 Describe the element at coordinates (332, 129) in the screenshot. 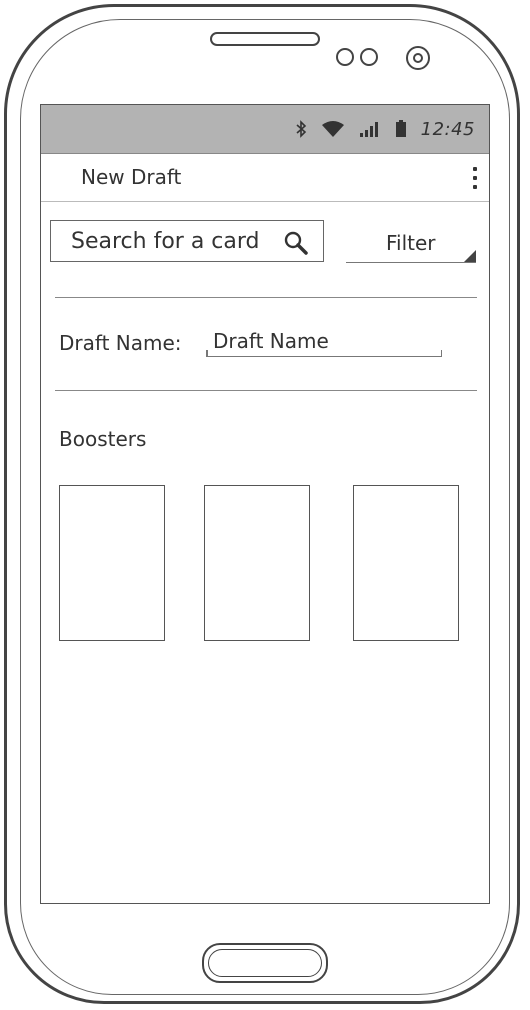

I see `wifi-icon` at that location.